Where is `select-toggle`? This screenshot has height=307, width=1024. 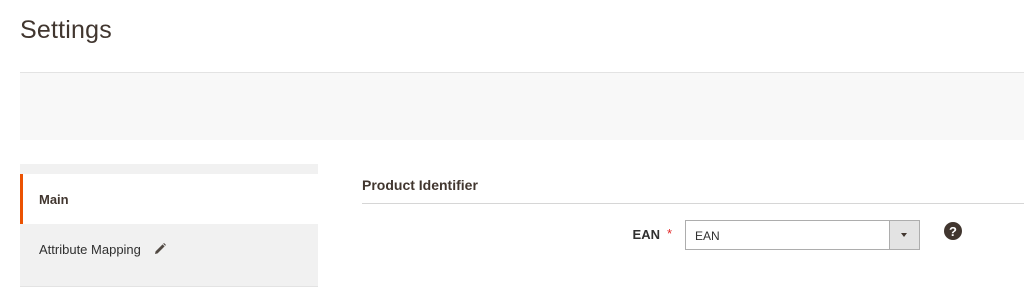 select-toggle is located at coordinates (904, 235).